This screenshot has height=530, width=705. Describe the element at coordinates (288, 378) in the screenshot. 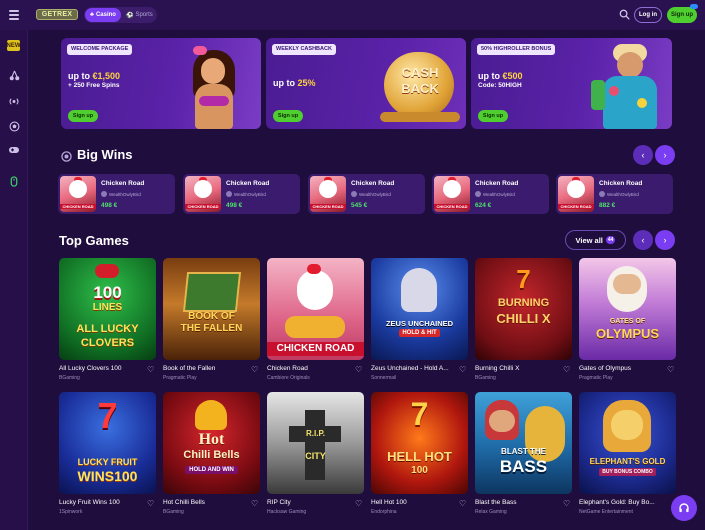

I see `game-provider: Cambiore Originals` at that location.